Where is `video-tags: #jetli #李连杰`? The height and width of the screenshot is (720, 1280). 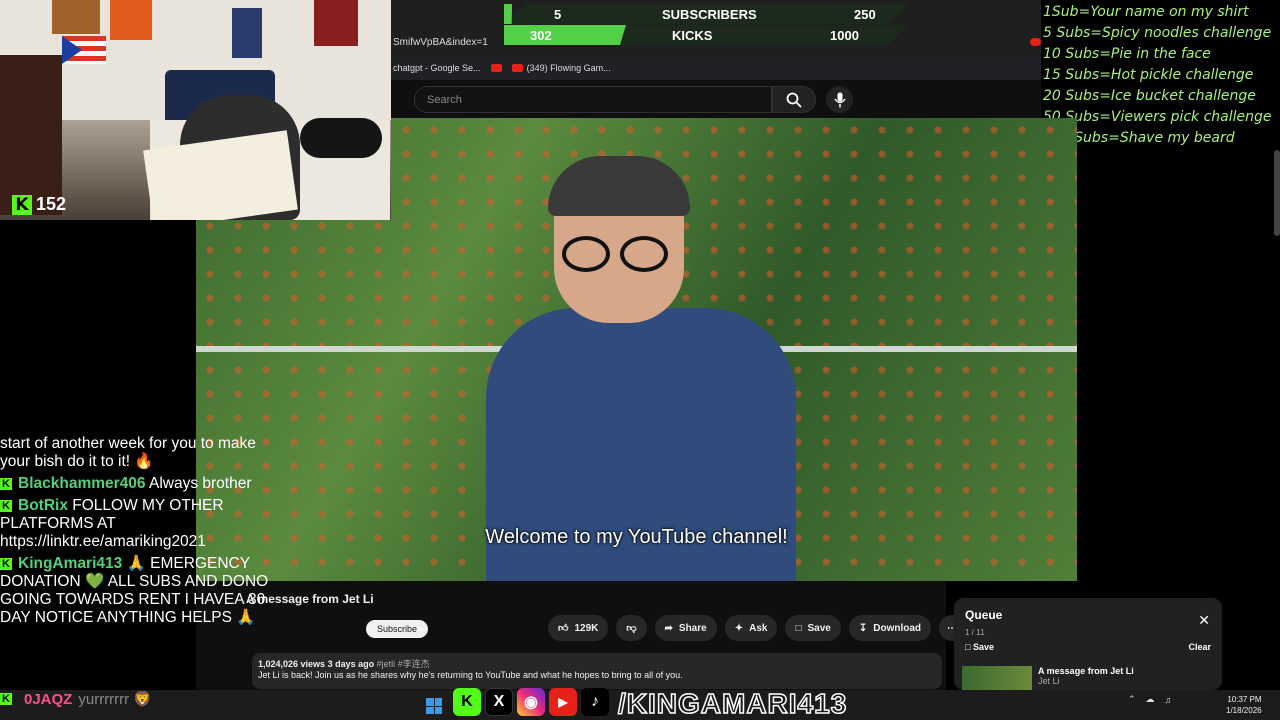
video-tags: #jetli #李连杰 is located at coordinates (403, 664).